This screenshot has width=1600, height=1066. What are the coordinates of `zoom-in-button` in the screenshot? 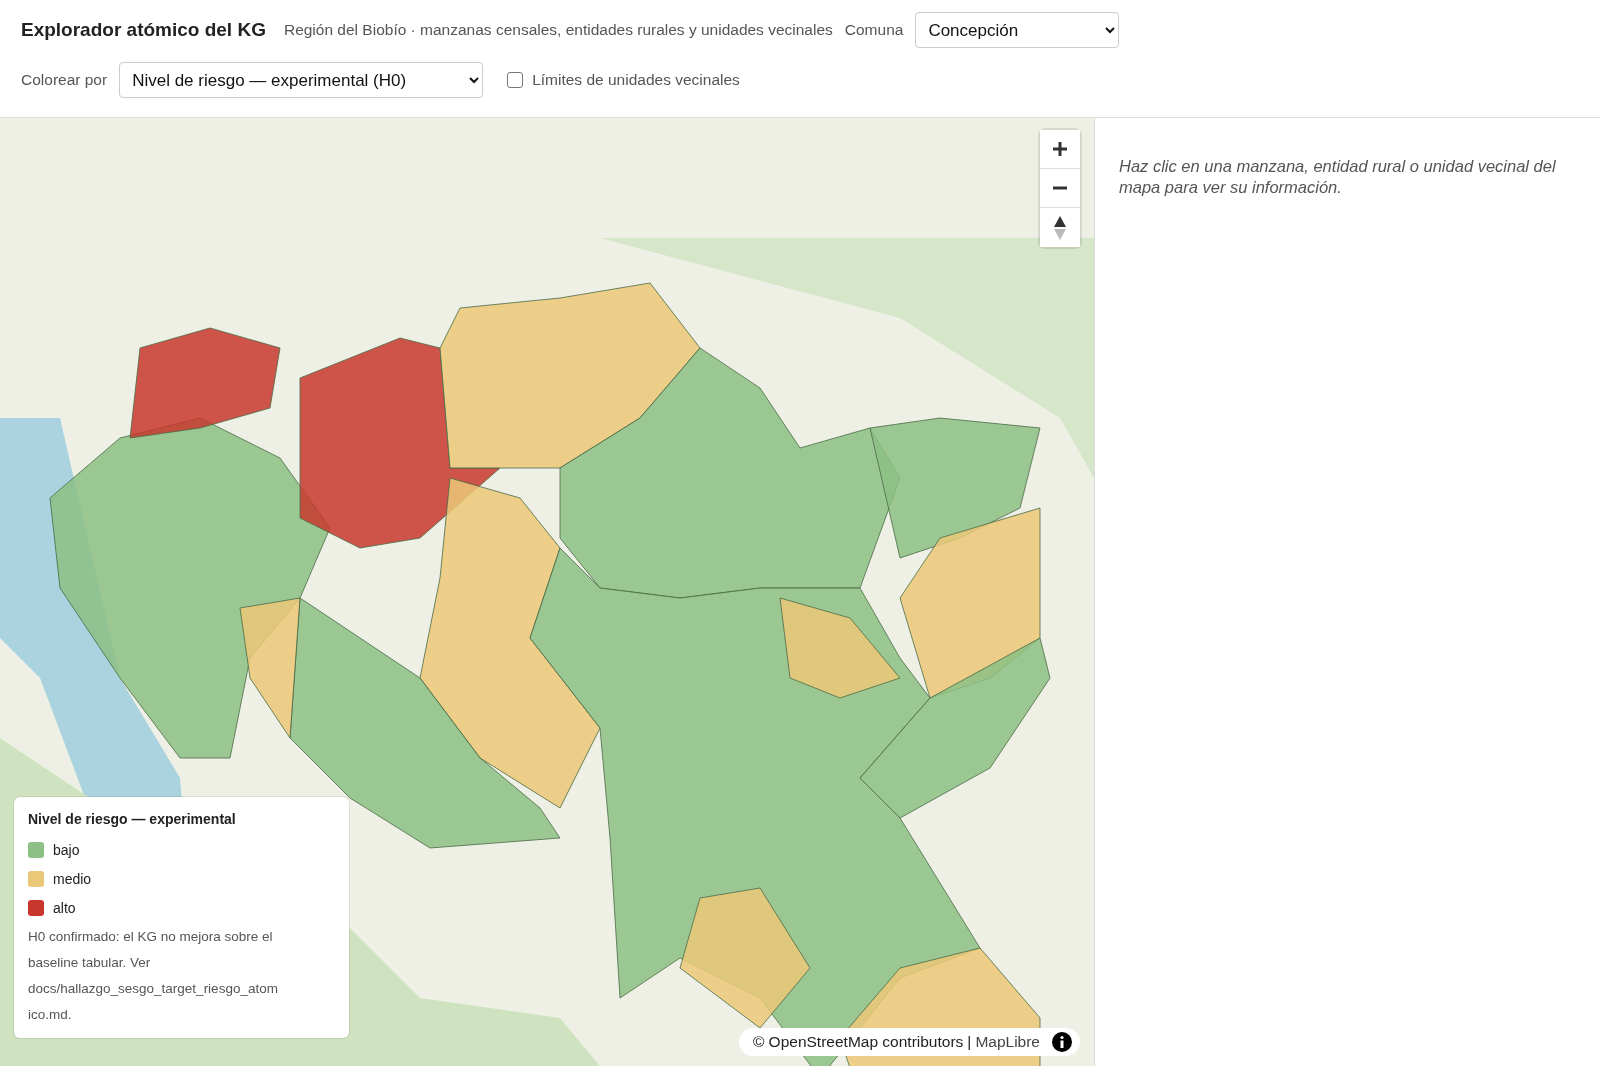 It's located at (1060, 149).